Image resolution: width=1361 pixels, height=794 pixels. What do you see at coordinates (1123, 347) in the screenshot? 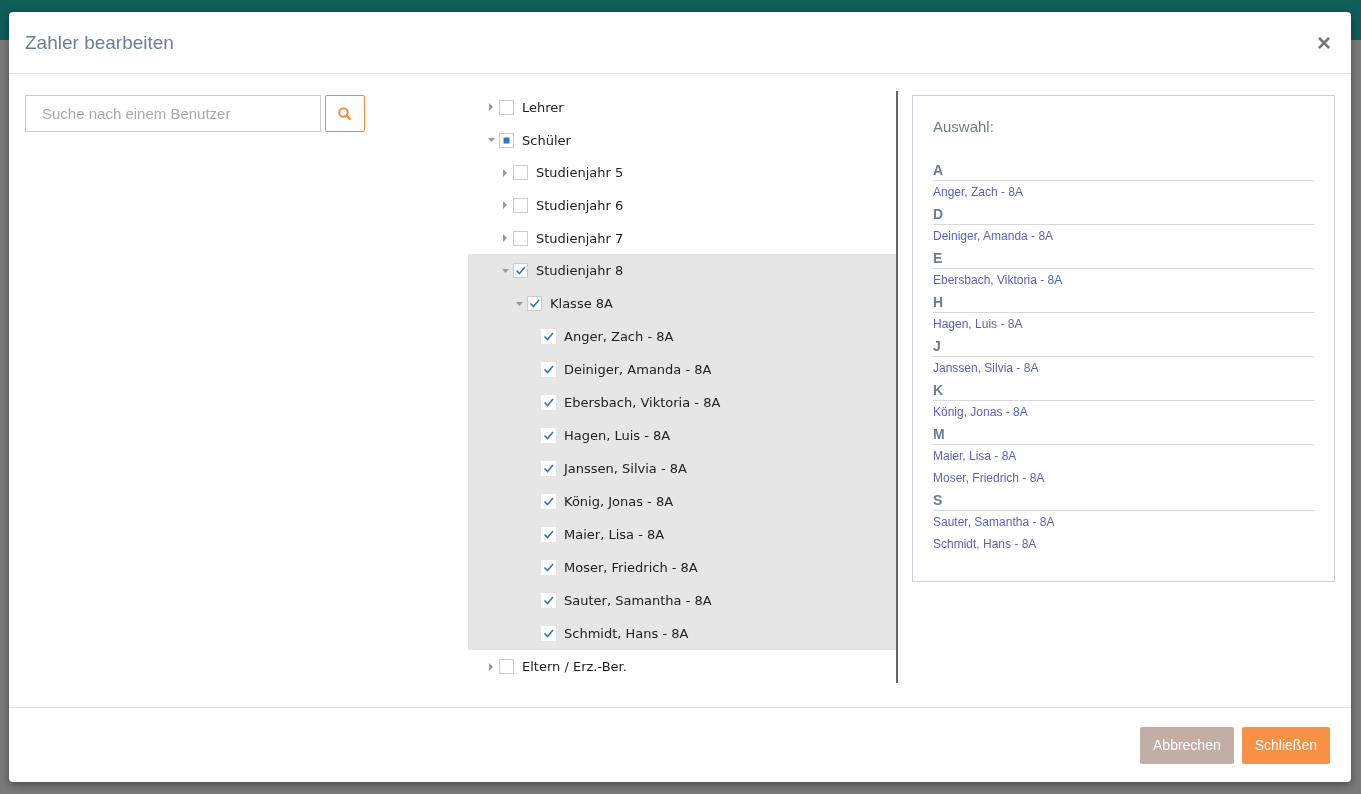
I see `group-letter: J` at bounding box center [1123, 347].